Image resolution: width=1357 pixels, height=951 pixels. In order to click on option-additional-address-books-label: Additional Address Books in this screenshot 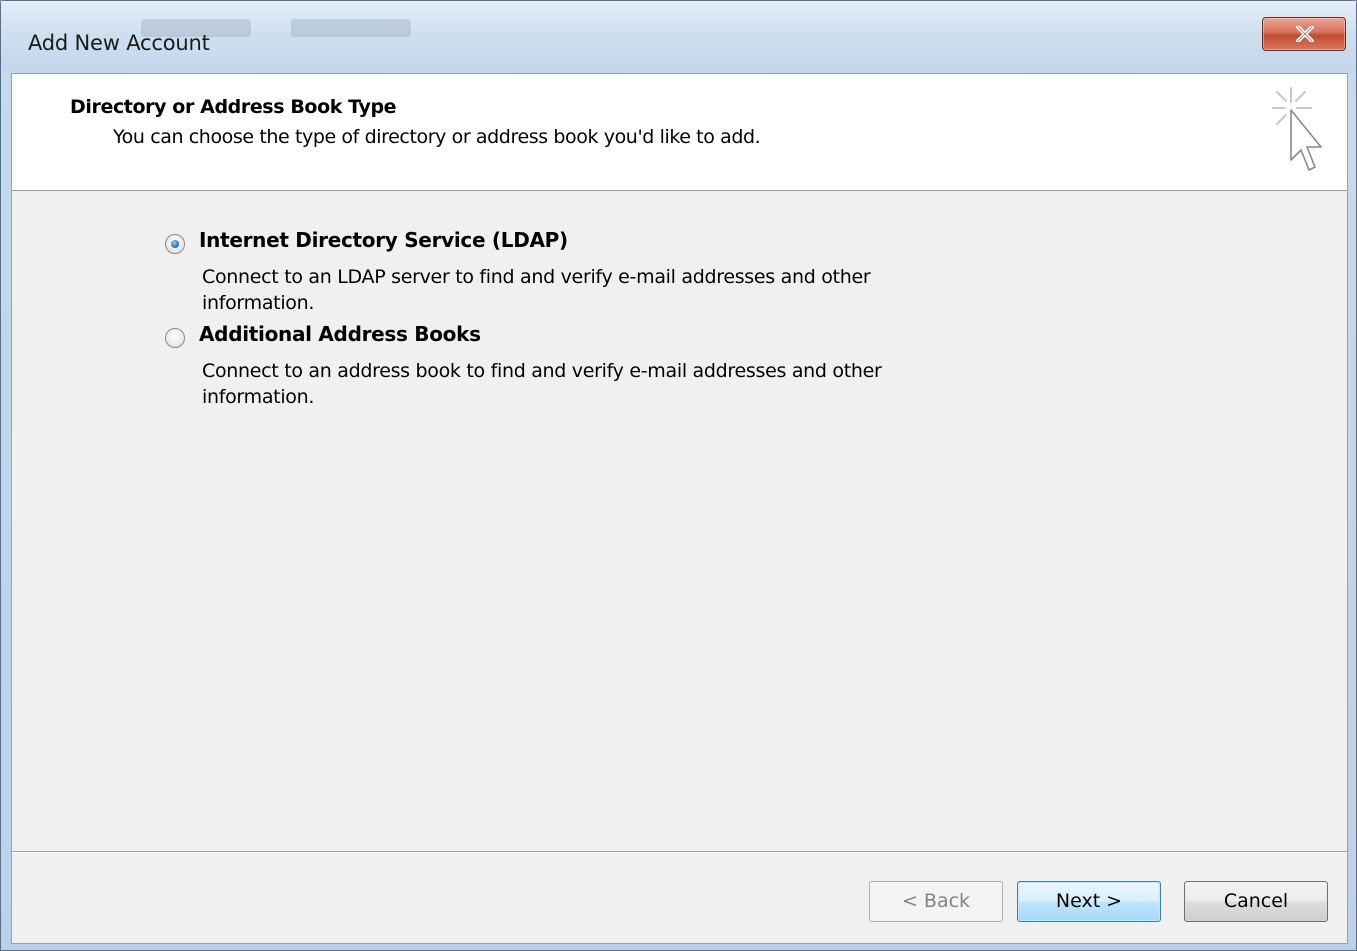, I will do `click(340, 334)`.